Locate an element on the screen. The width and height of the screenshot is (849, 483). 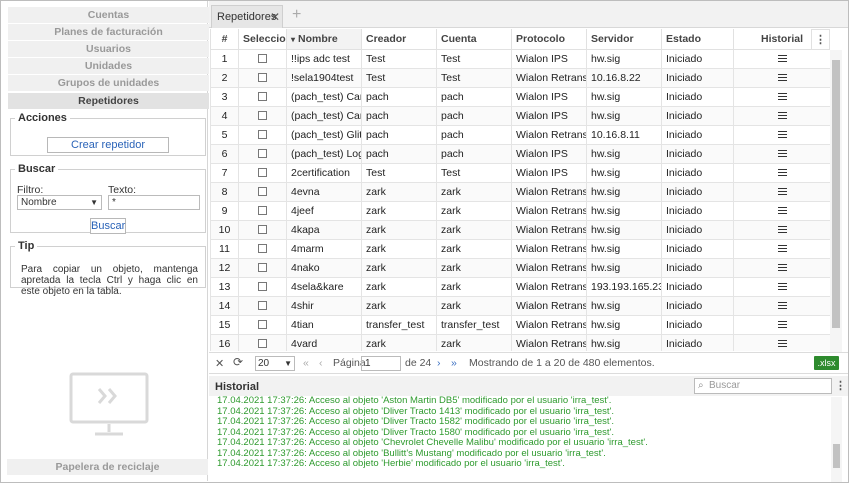
nav-item-2: Usuarios is located at coordinates (108, 49).